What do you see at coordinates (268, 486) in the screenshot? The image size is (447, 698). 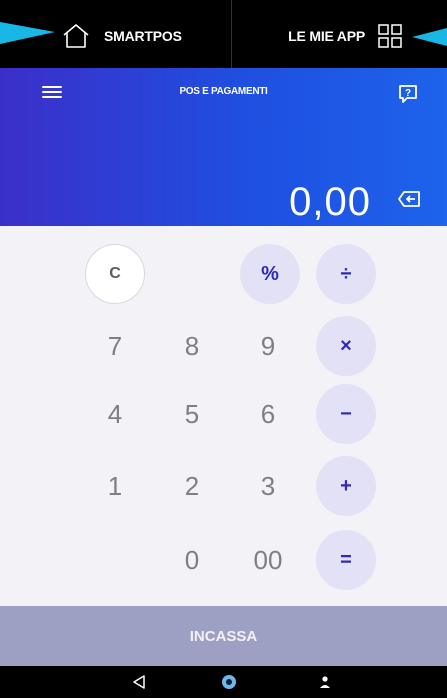 I see `digit-3-button: 3` at bounding box center [268, 486].